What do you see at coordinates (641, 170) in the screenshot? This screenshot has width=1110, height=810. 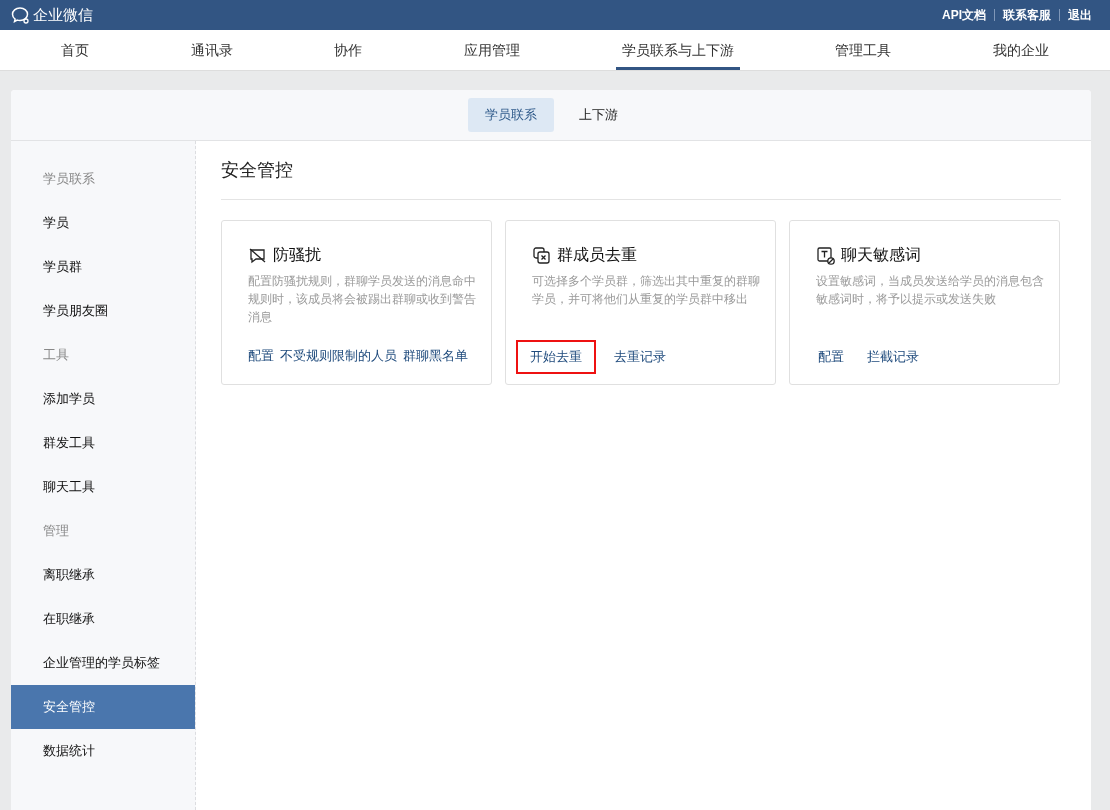 I see `page-title: 安全管控` at bounding box center [641, 170].